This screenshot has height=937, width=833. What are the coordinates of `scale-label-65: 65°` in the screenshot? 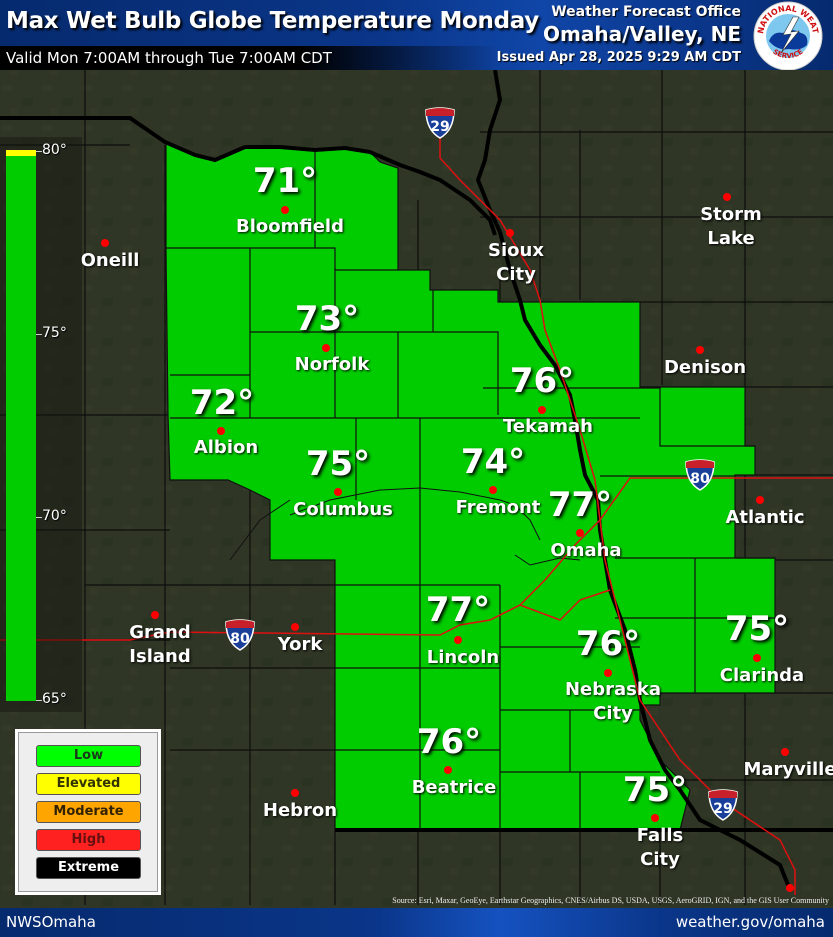 It's located at (54, 699).